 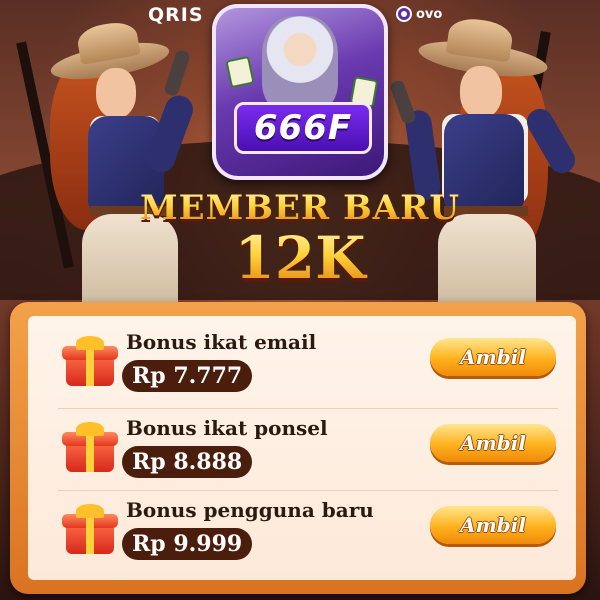 What do you see at coordinates (493, 443) in the screenshot?
I see `claim-button-phone: Ambil` at bounding box center [493, 443].